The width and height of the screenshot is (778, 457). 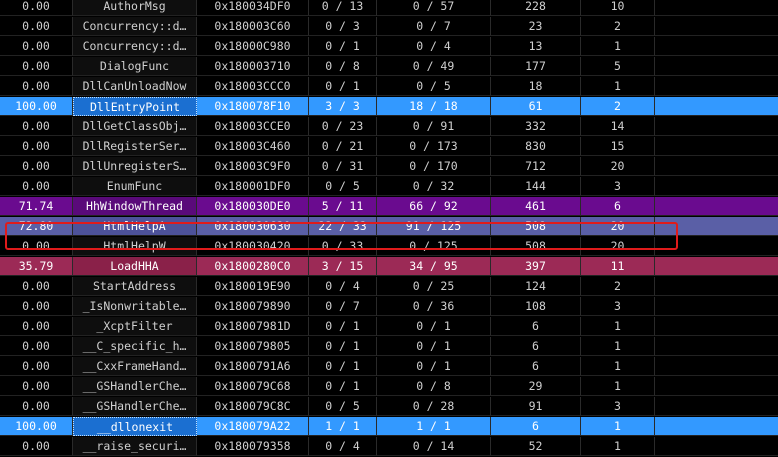 What do you see at coordinates (135, 66) in the screenshot?
I see `function-name-cell: DialogFunc` at bounding box center [135, 66].